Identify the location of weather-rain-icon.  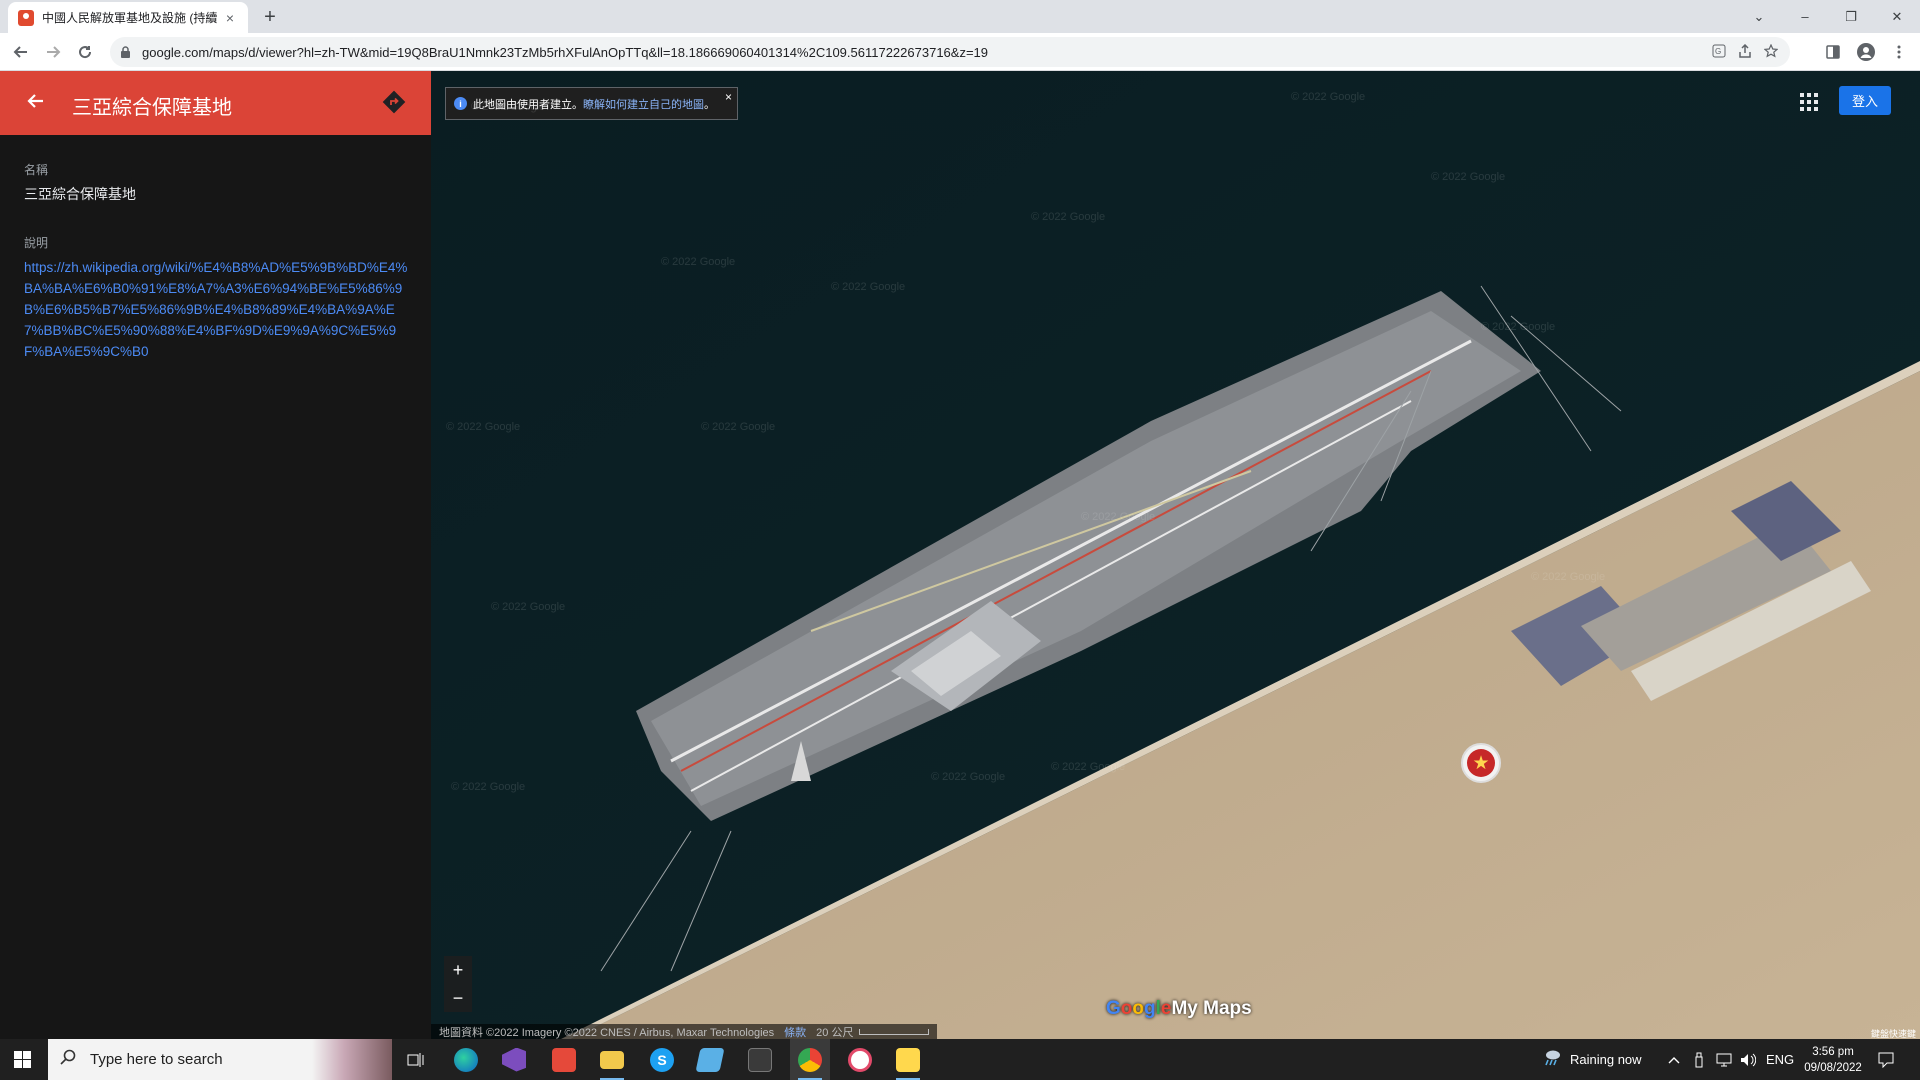
(1552, 1059).